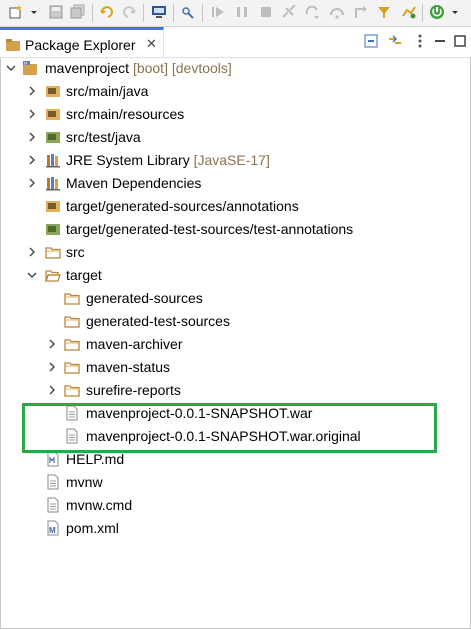 The image size is (471, 630). Describe the element at coordinates (395, 41) in the screenshot. I see `link-with-editor-icon` at that location.